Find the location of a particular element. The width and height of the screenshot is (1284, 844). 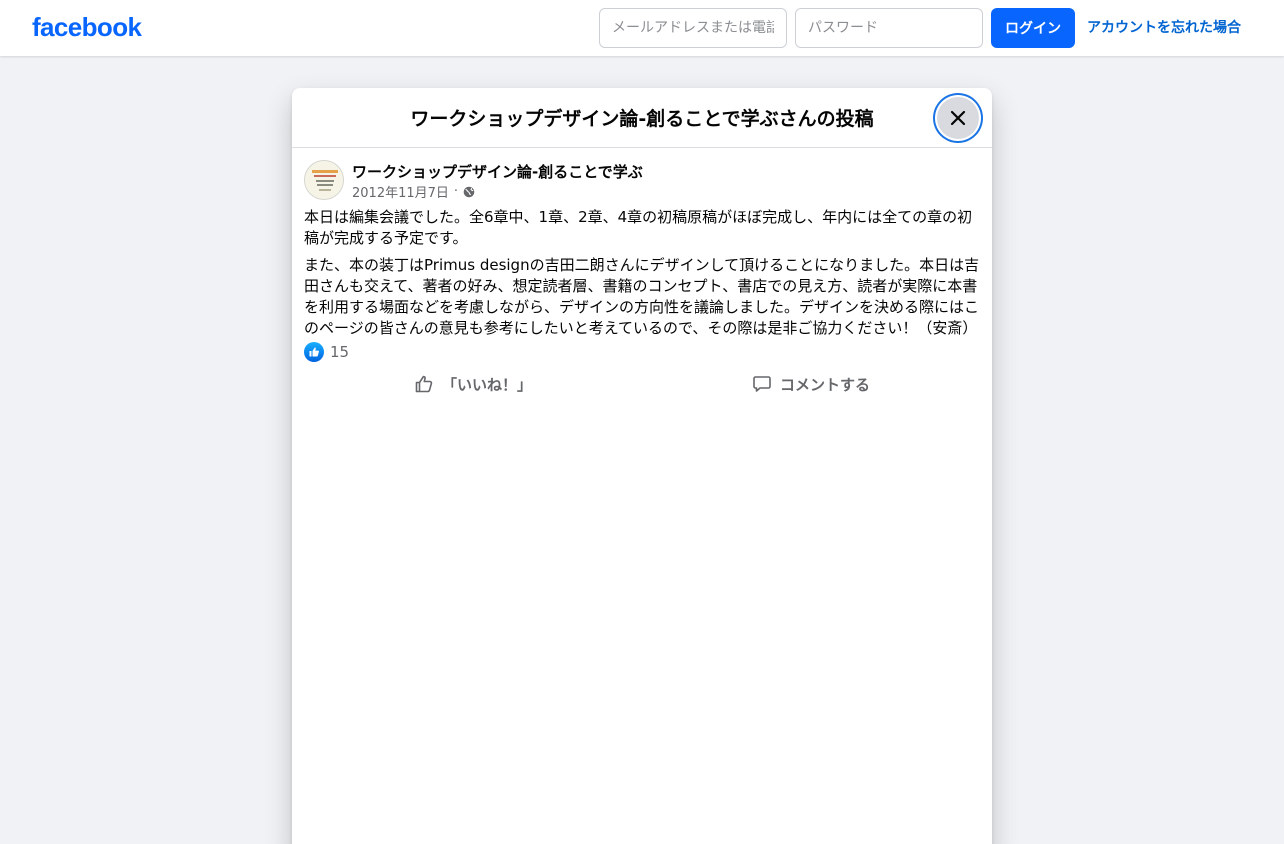

post-actions: 「いいね！」 コメントする is located at coordinates (642, 384).